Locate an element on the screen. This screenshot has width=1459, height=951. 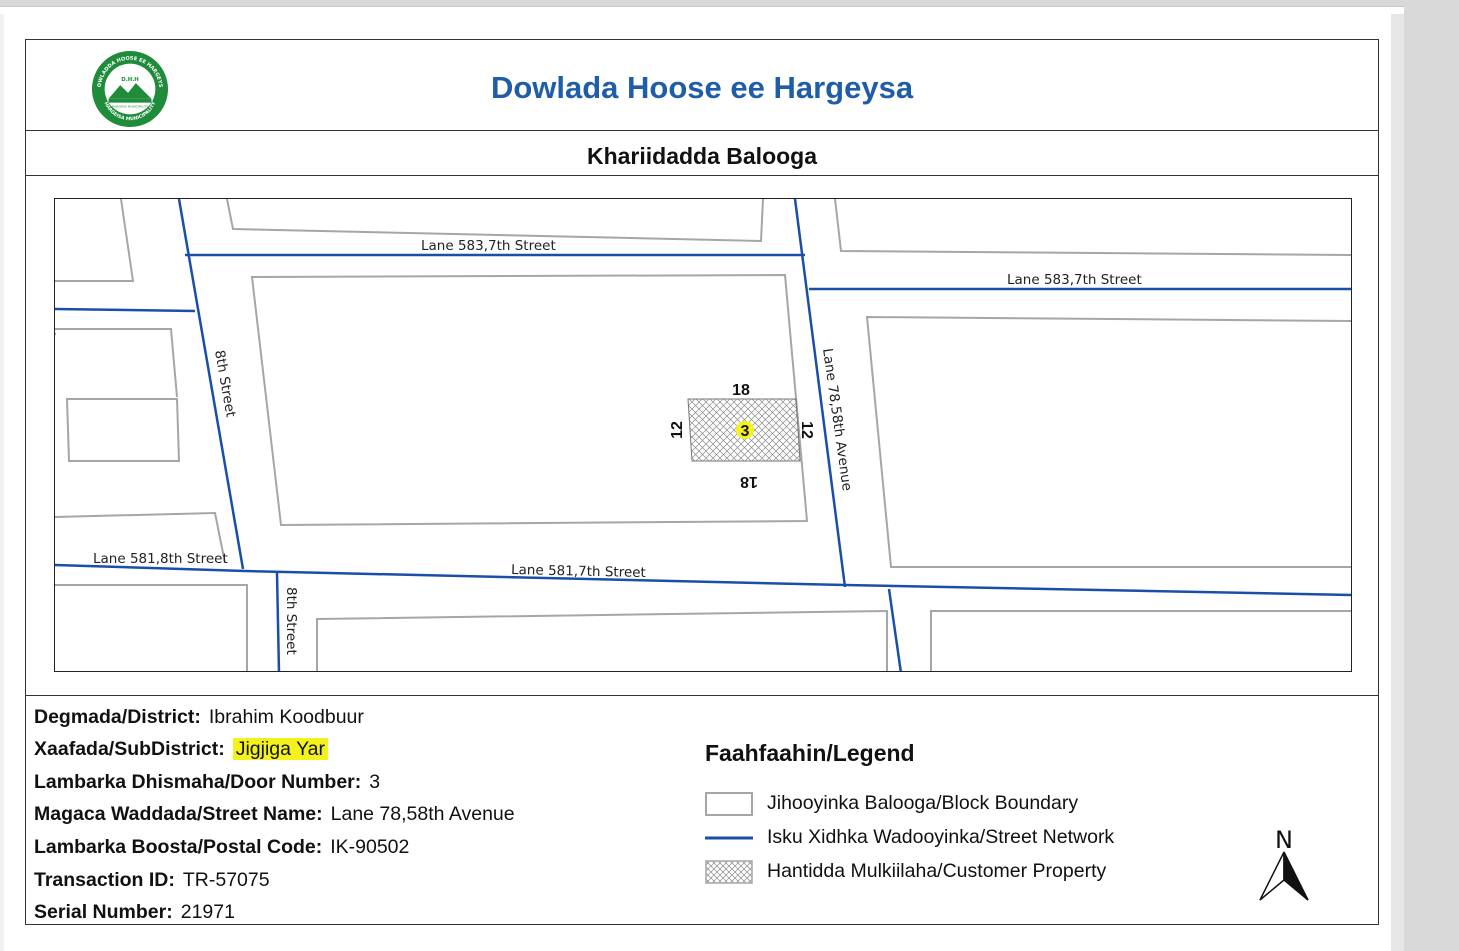
info-serial-label: Serial Number: is located at coordinates (103, 912).